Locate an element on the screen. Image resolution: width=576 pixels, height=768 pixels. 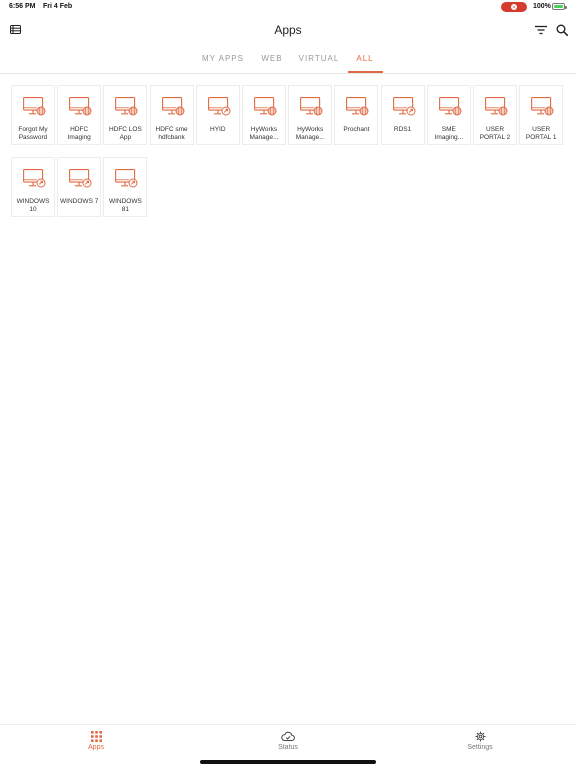
app-tile-label: Forgot My Password is located at coordinates (33, 133).